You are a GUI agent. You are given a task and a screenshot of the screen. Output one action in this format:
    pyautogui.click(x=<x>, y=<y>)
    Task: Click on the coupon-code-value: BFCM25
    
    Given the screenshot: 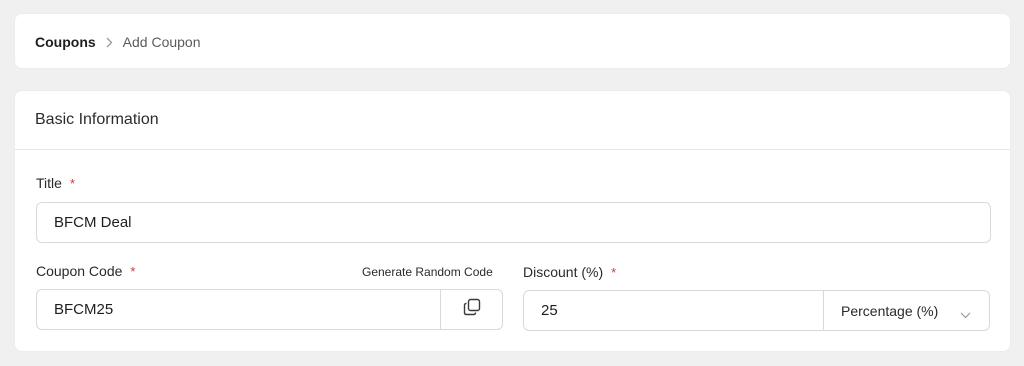 What is the action you would take?
    pyautogui.click(x=84, y=309)
    